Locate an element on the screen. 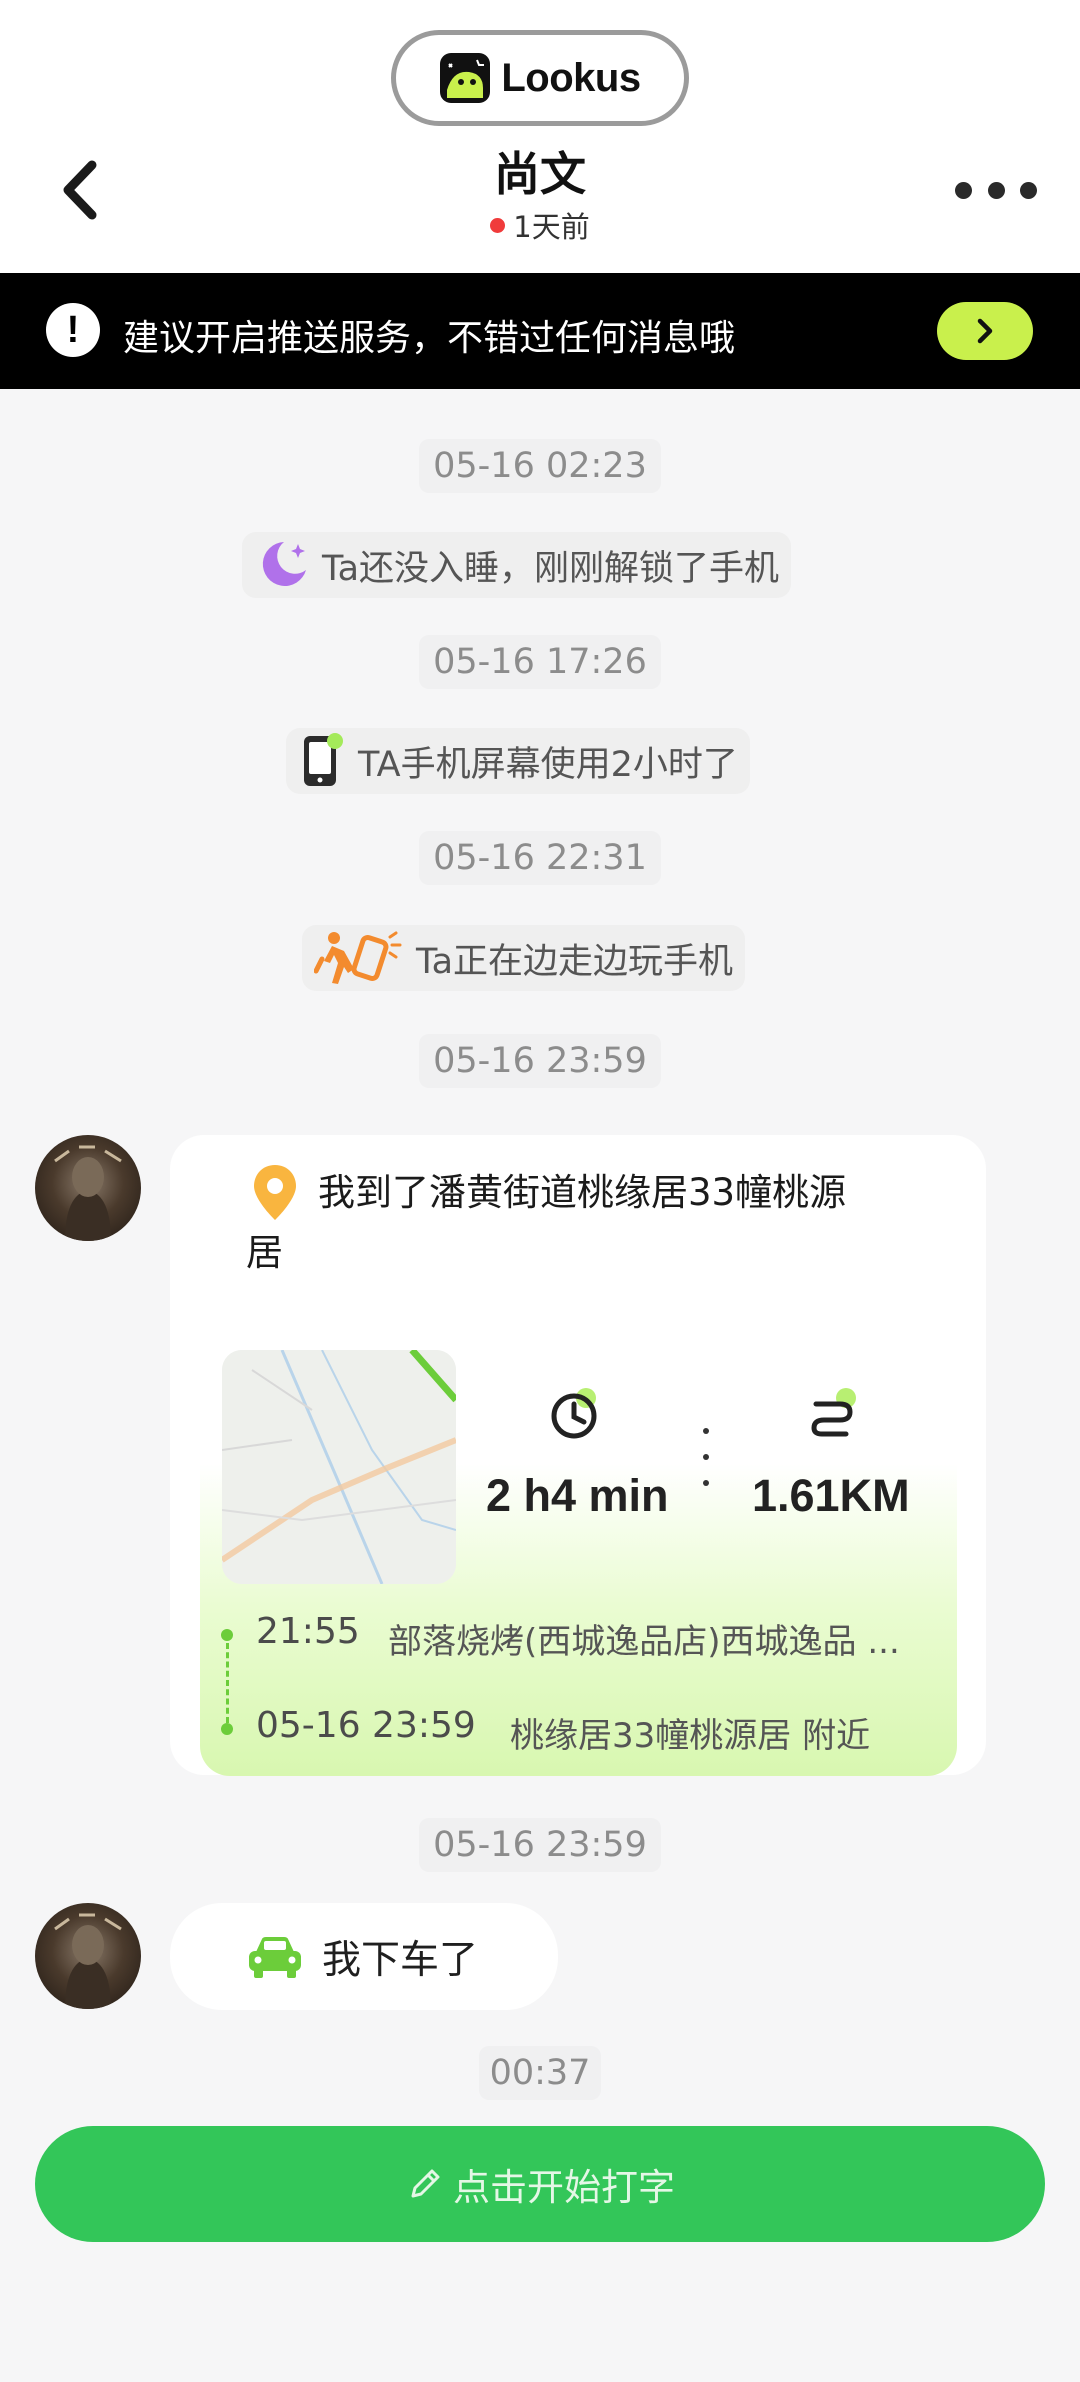 This screenshot has width=1080, height=2382. last-seen-text: 1天前 is located at coordinates (551, 227).